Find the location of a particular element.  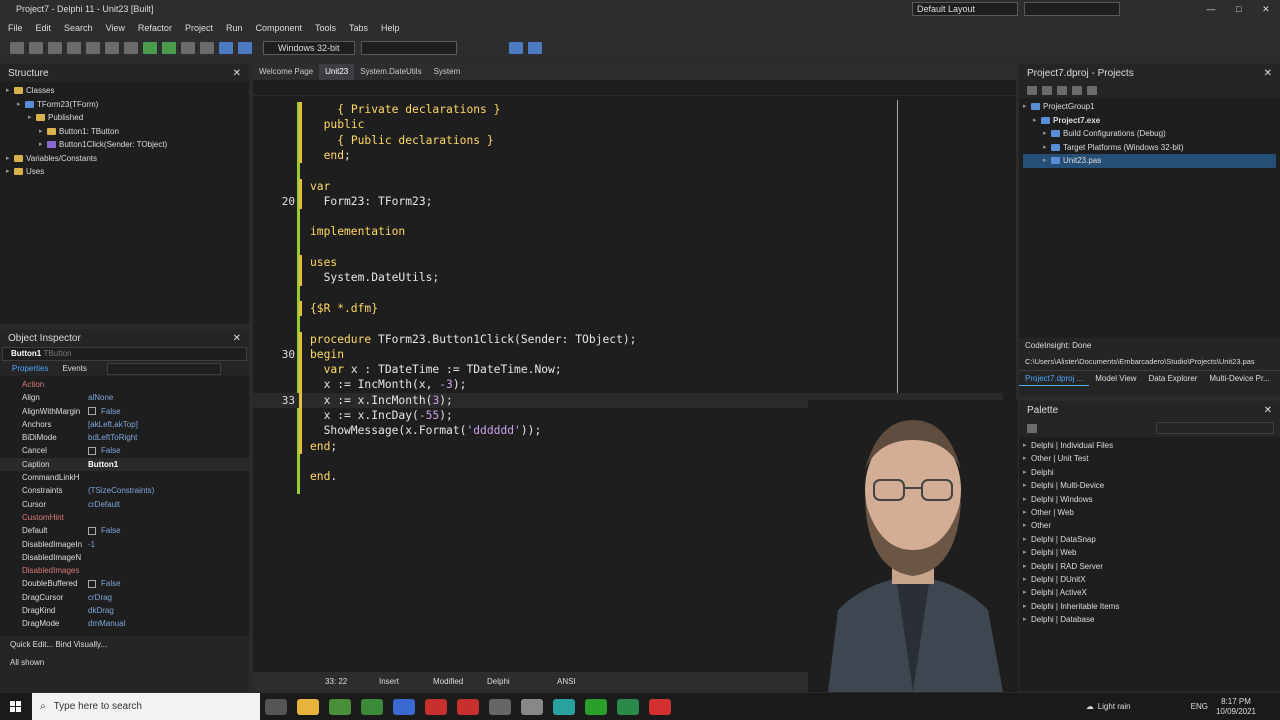

view-icon is located at coordinates (1092, 90).